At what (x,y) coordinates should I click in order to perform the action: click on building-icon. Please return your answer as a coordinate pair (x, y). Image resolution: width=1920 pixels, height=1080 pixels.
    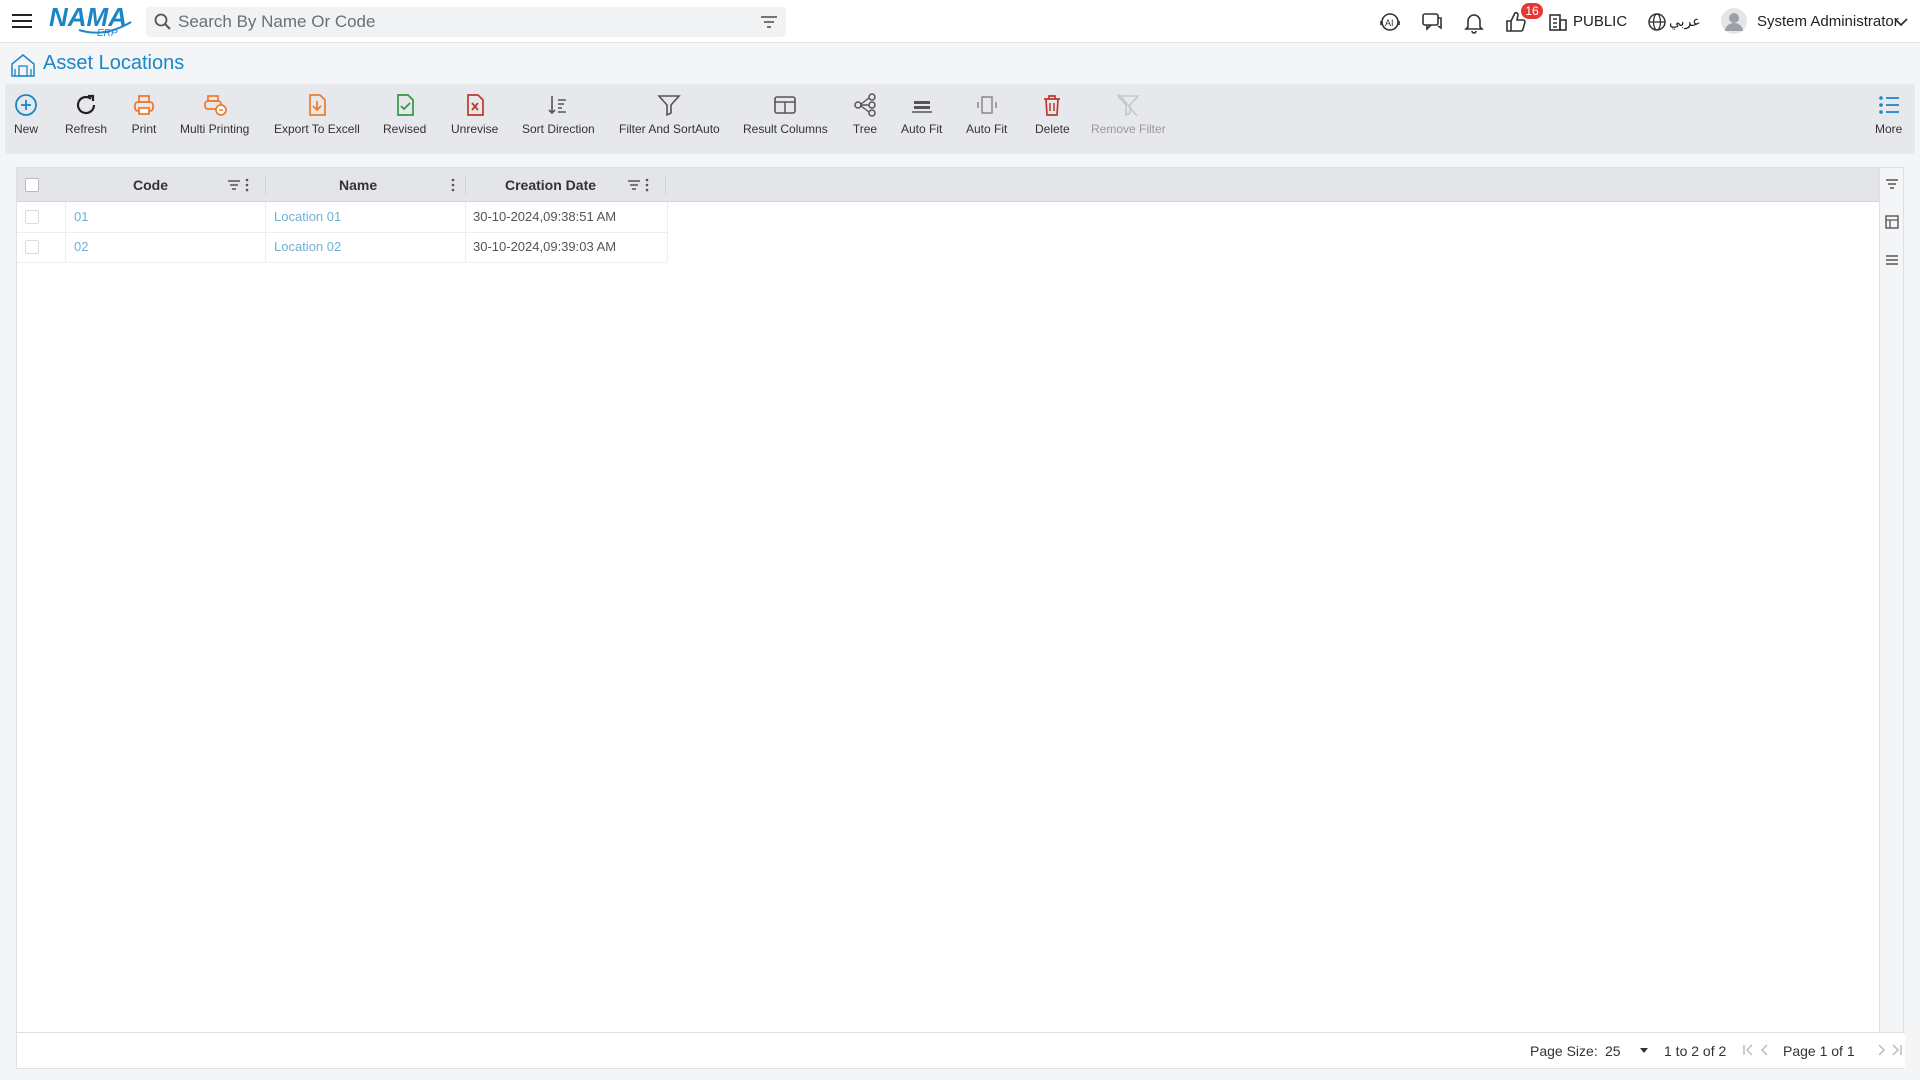
    Looking at the image, I should click on (1558, 22).